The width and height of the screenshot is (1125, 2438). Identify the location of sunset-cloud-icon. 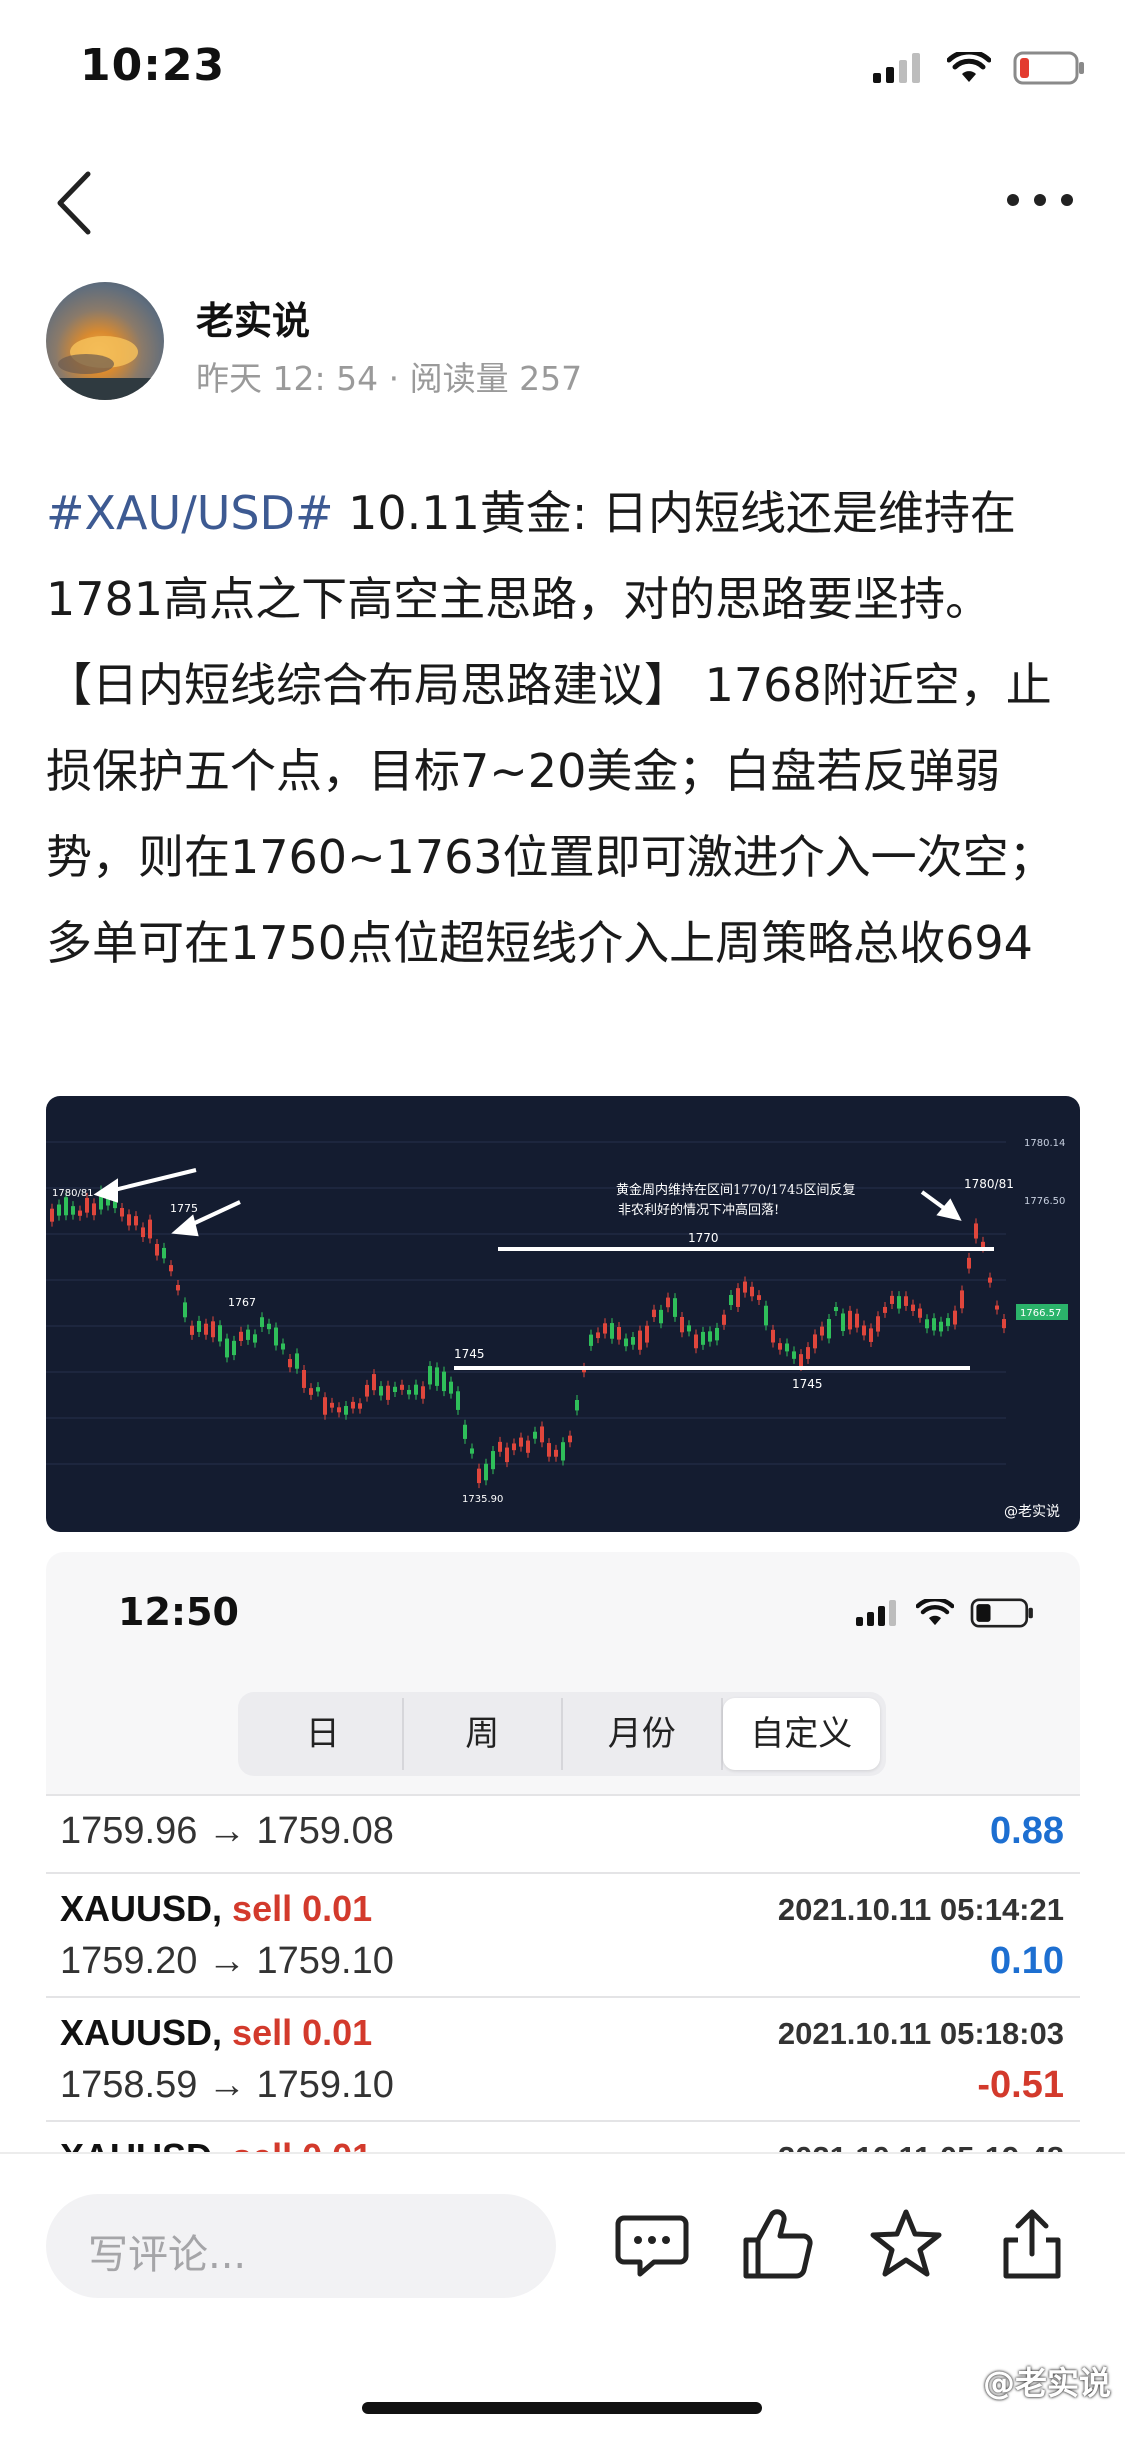
(105, 368).